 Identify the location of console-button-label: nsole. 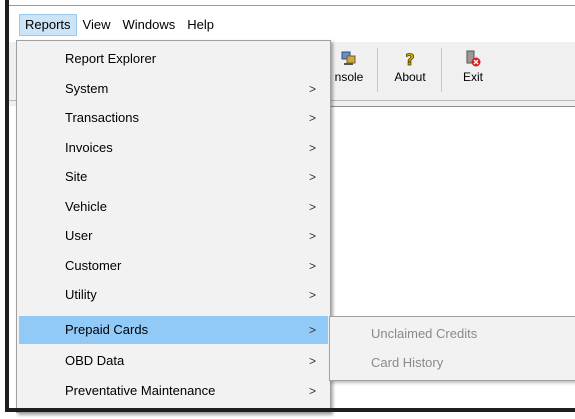
(349, 77).